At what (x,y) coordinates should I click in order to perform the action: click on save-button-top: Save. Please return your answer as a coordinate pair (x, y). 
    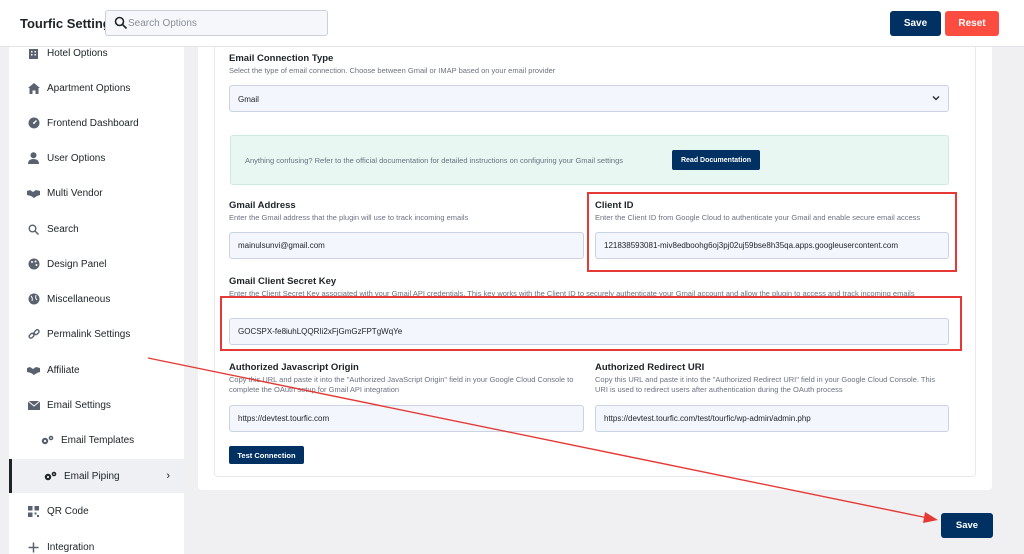
    Looking at the image, I should click on (915, 23).